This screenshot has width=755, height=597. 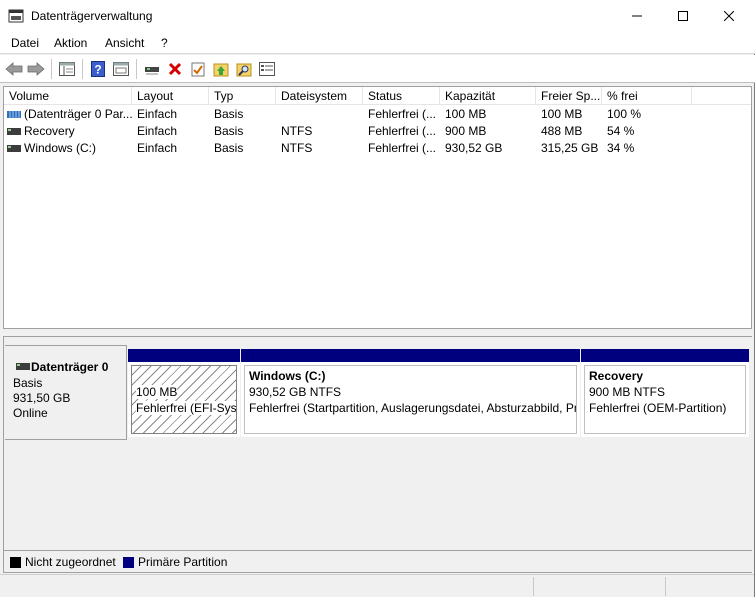 I want to click on menu-aktion: Aktion, so click(x=70, y=43).